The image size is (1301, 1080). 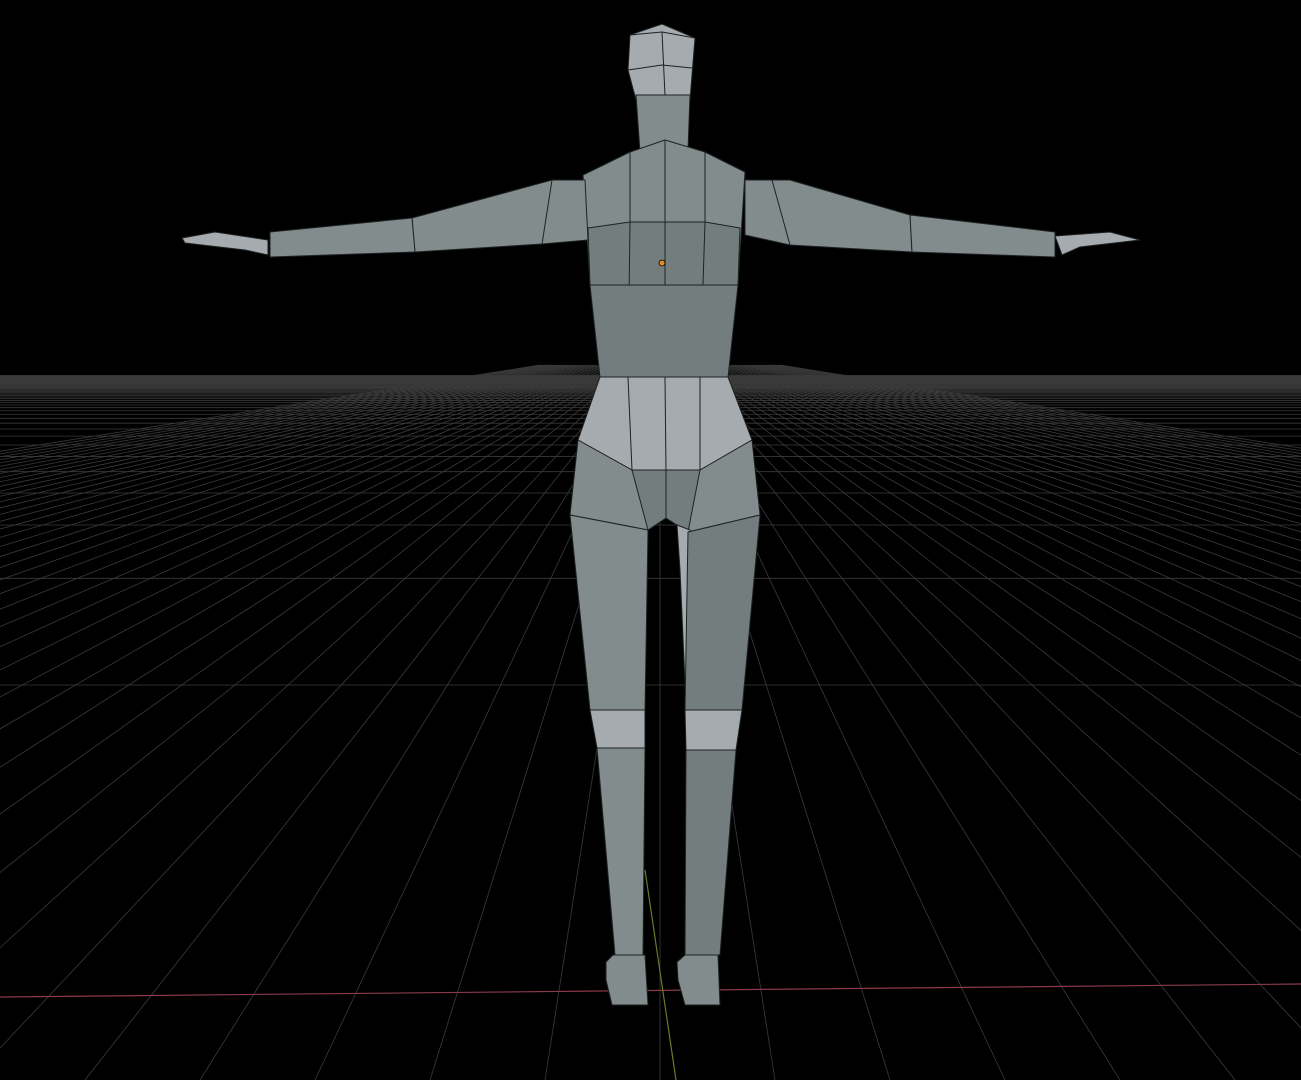 What do you see at coordinates (621, 851) in the screenshot?
I see `left-shin` at bounding box center [621, 851].